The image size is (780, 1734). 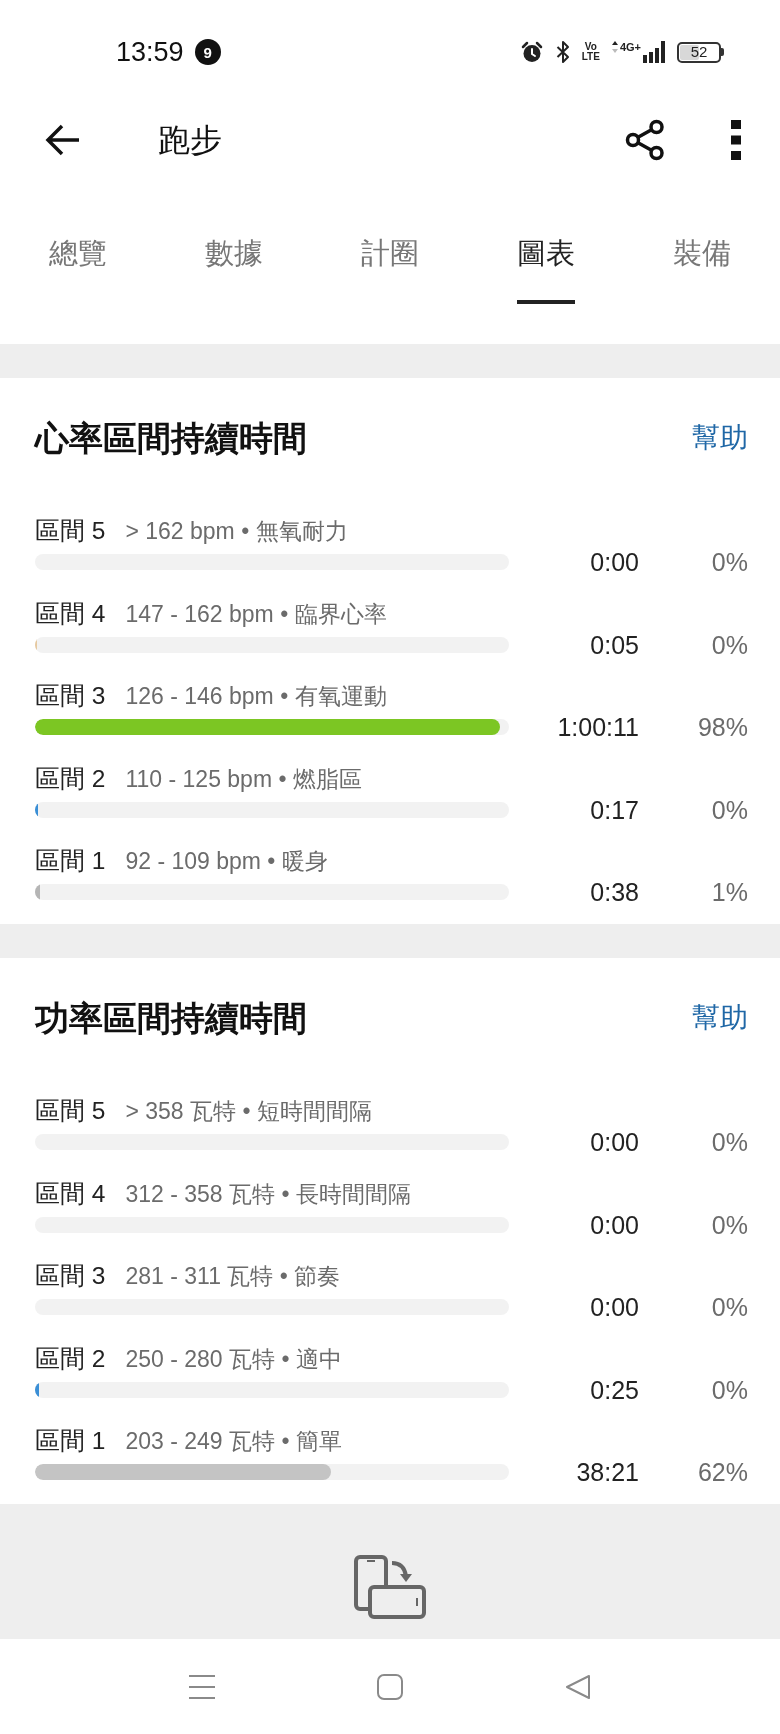 I want to click on square-icon, so click(x=390, y=1686).